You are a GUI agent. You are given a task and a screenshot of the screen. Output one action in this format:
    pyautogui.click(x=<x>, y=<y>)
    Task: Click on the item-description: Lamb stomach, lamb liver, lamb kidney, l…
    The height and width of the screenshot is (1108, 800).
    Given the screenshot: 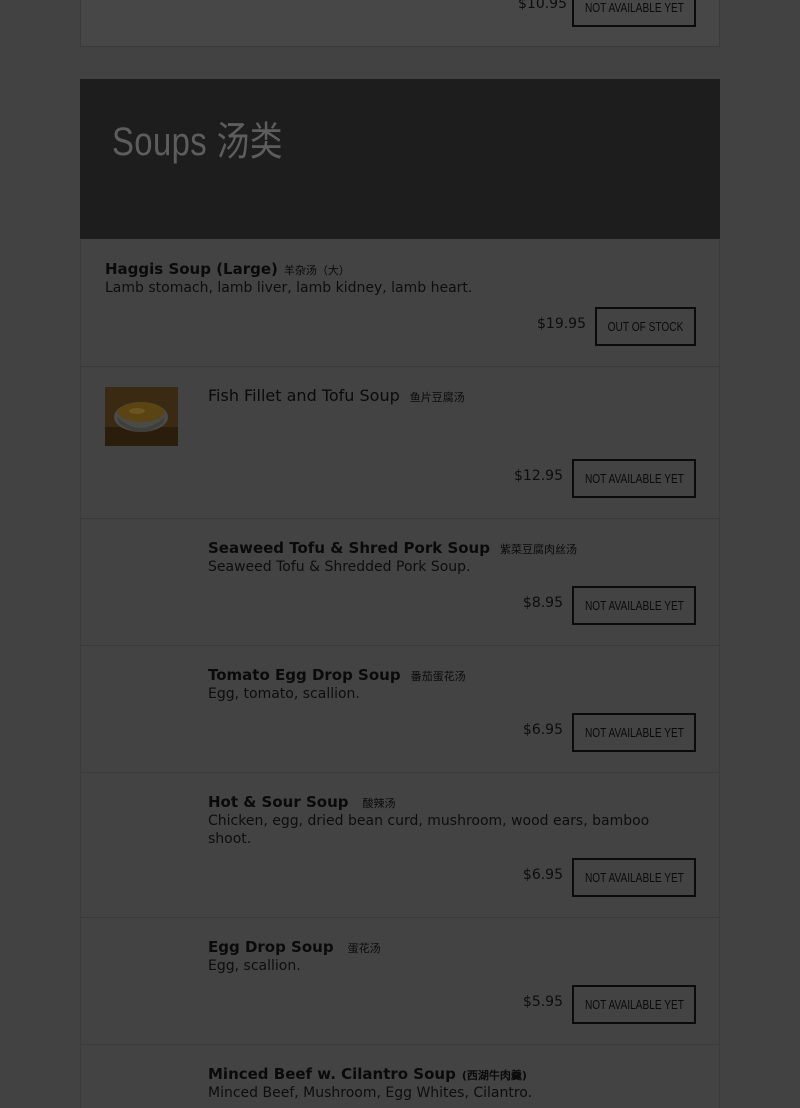 What is the action you would take?
    pyautogui.click(x=289, y=288)
    